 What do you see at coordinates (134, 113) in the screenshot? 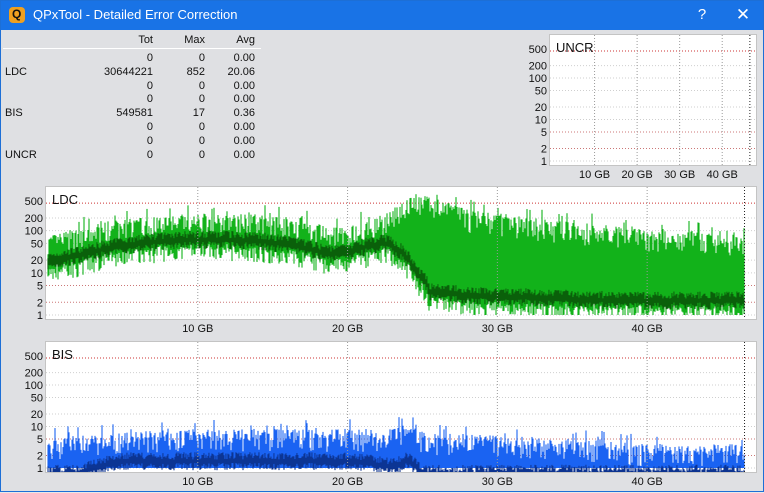
I see `tot-value: 549581` at bounding box center [134, 113].